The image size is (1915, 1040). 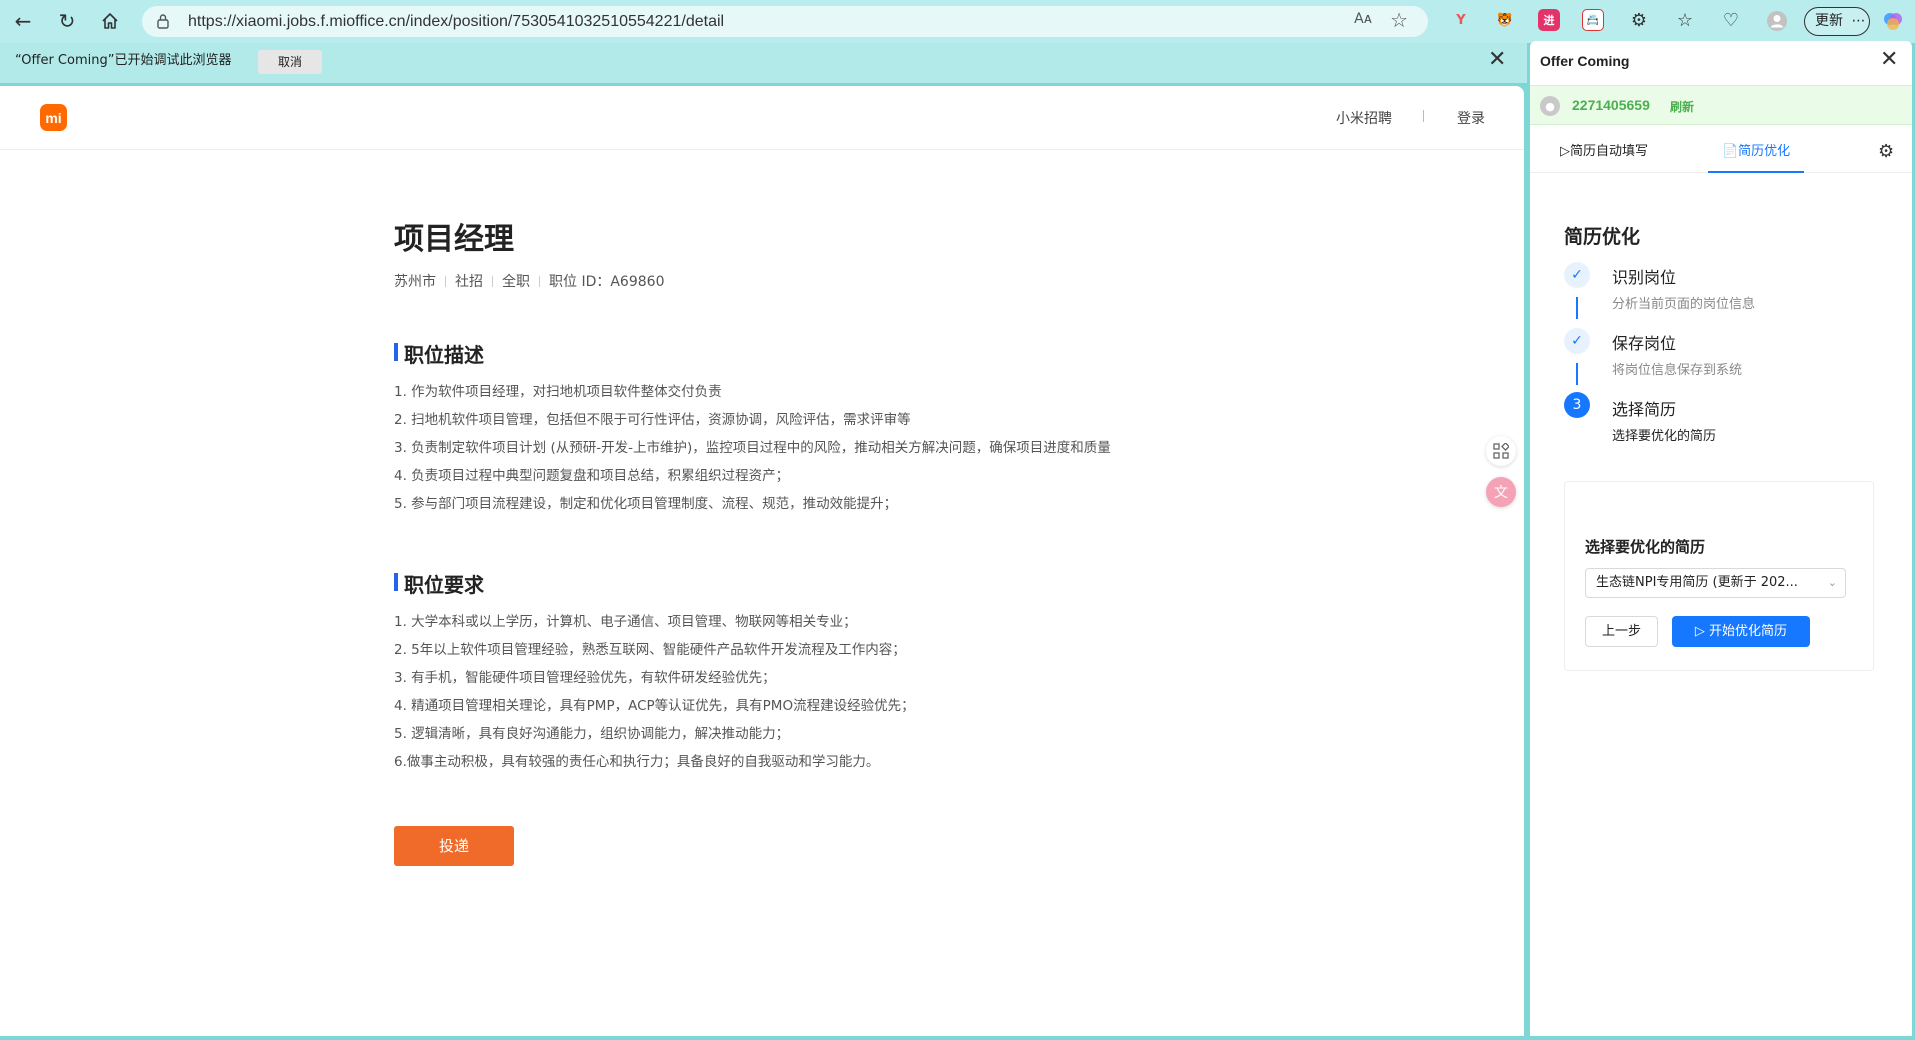 I want to click on nav-divider, so click(x=1423, y=116).